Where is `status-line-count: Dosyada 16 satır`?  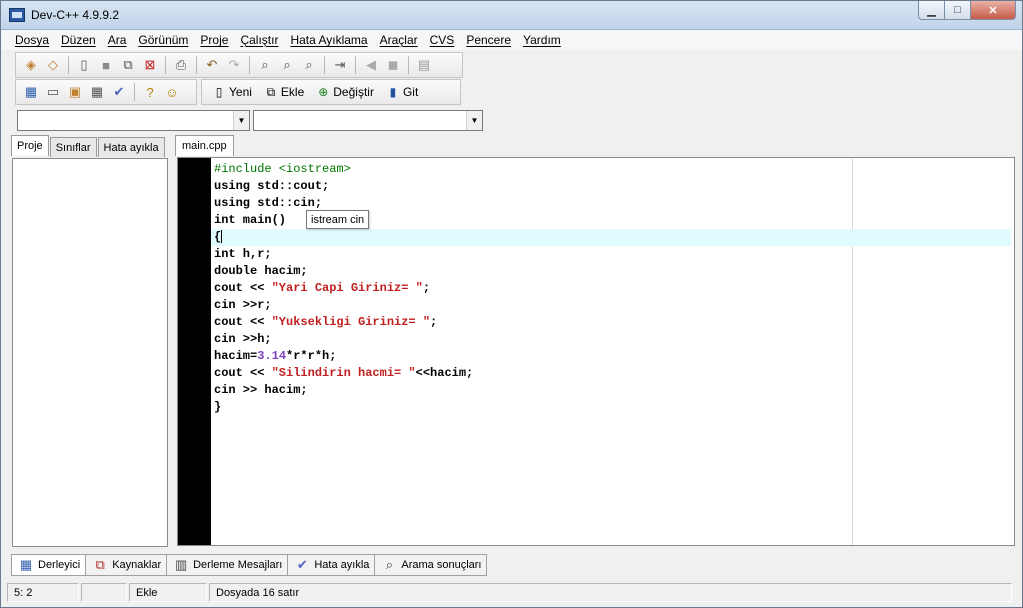
status-line-count: Dosyada 16 satır is located at coordinates (610, 592).